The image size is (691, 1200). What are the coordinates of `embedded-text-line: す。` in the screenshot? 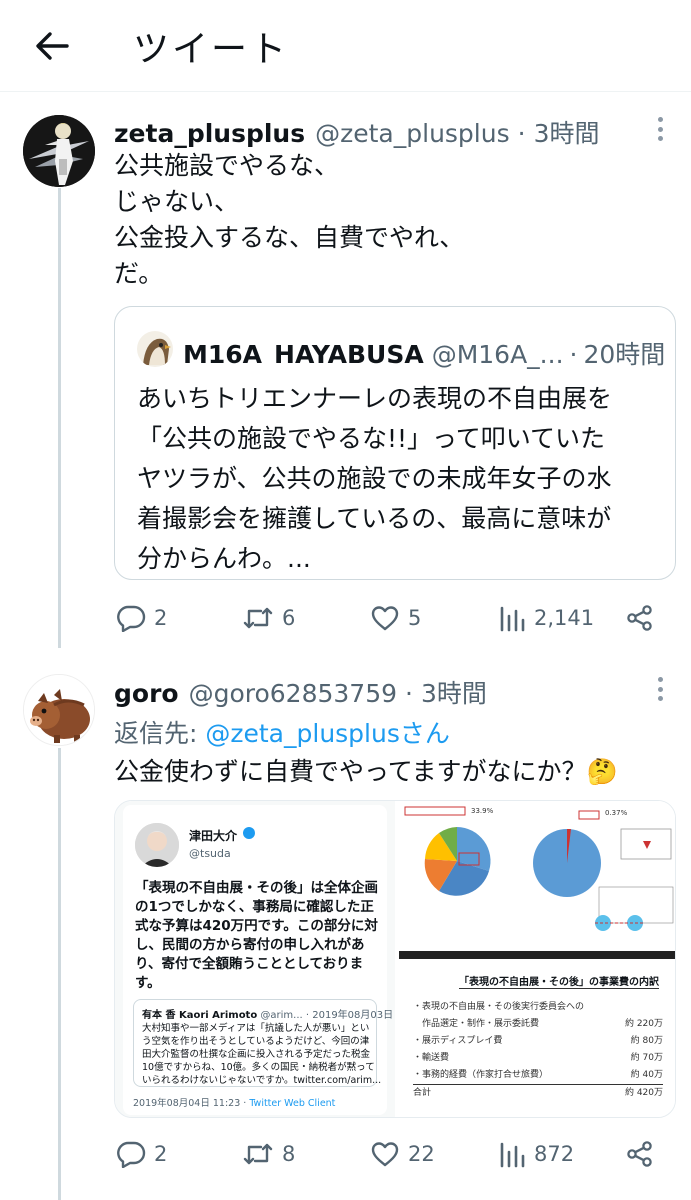 It's located at (148, 983).